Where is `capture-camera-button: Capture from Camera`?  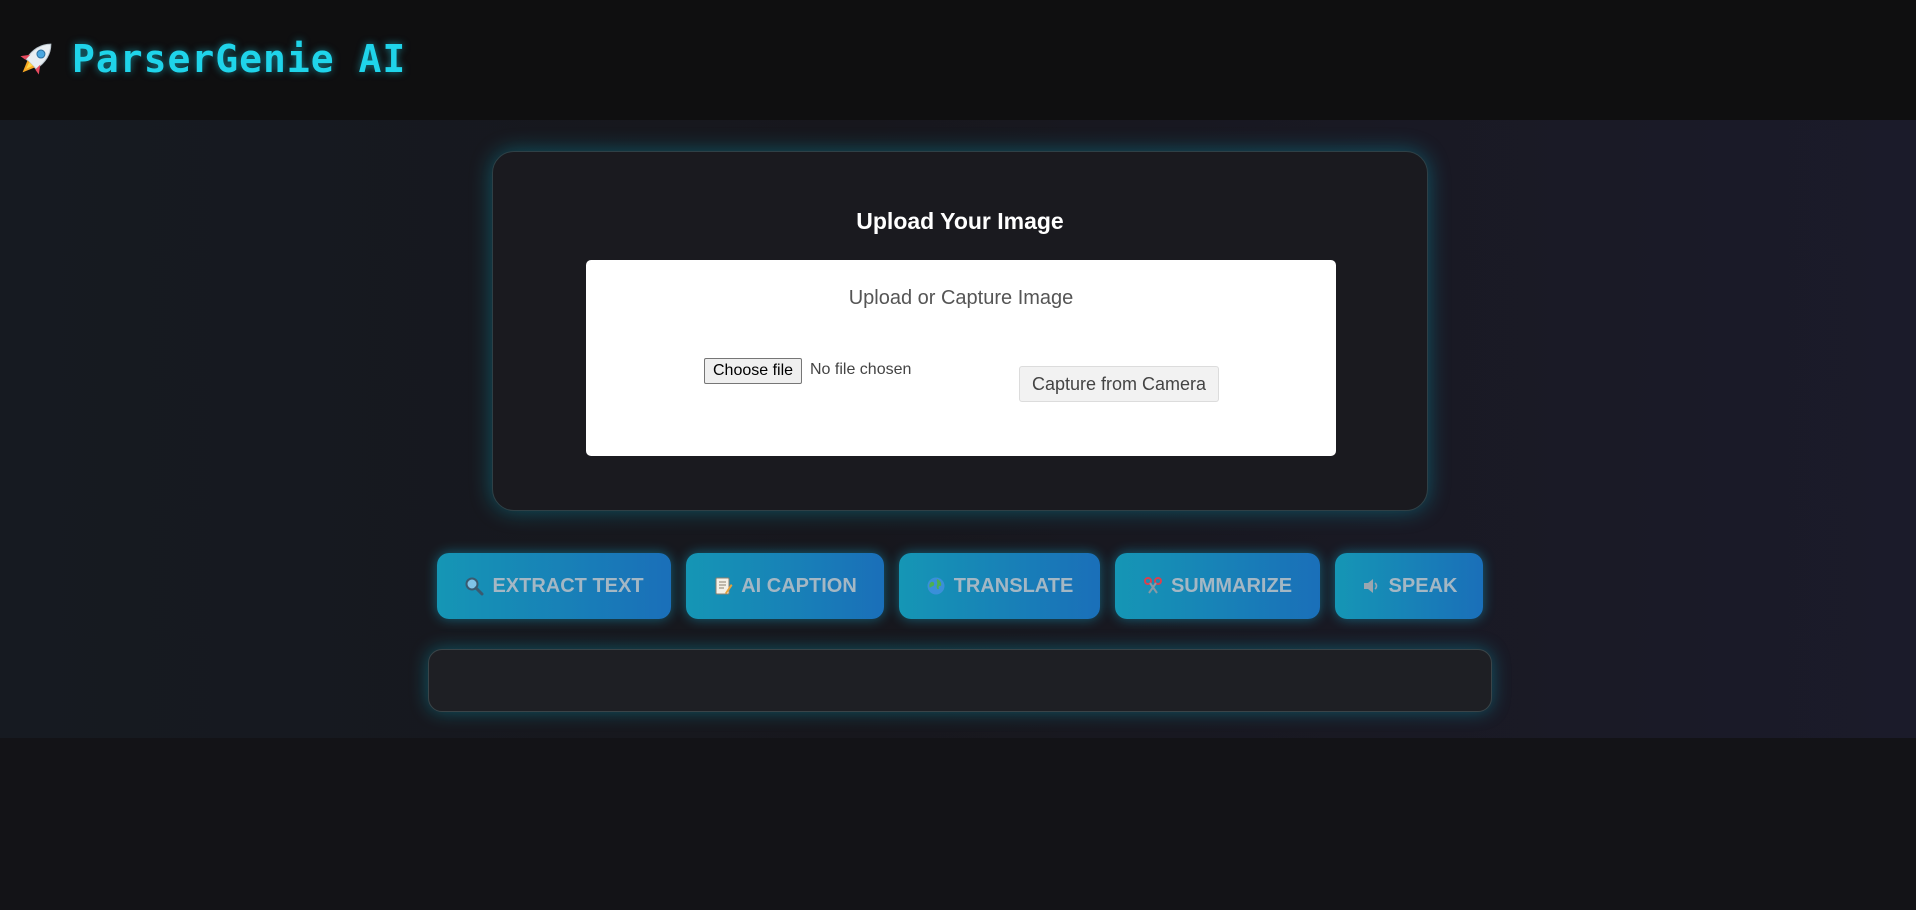 capture-camera-button: Capture from Camera is located at coordinates (1119, 384).